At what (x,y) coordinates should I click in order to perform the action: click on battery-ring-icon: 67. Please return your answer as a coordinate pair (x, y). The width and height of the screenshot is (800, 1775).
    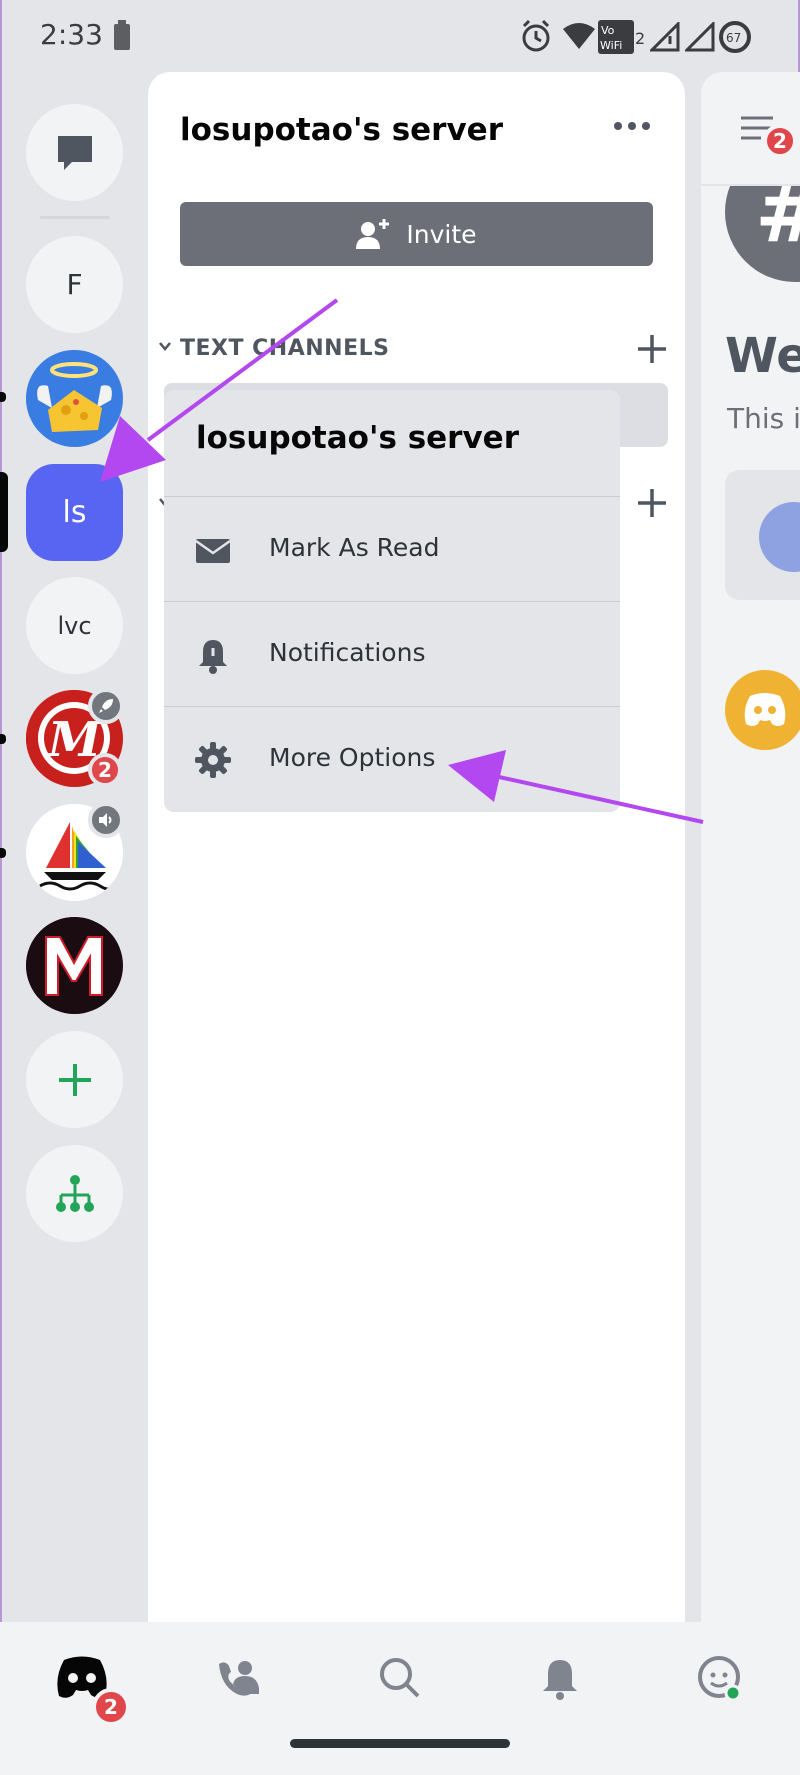
    Looking at the image, I should click on (735, 37).